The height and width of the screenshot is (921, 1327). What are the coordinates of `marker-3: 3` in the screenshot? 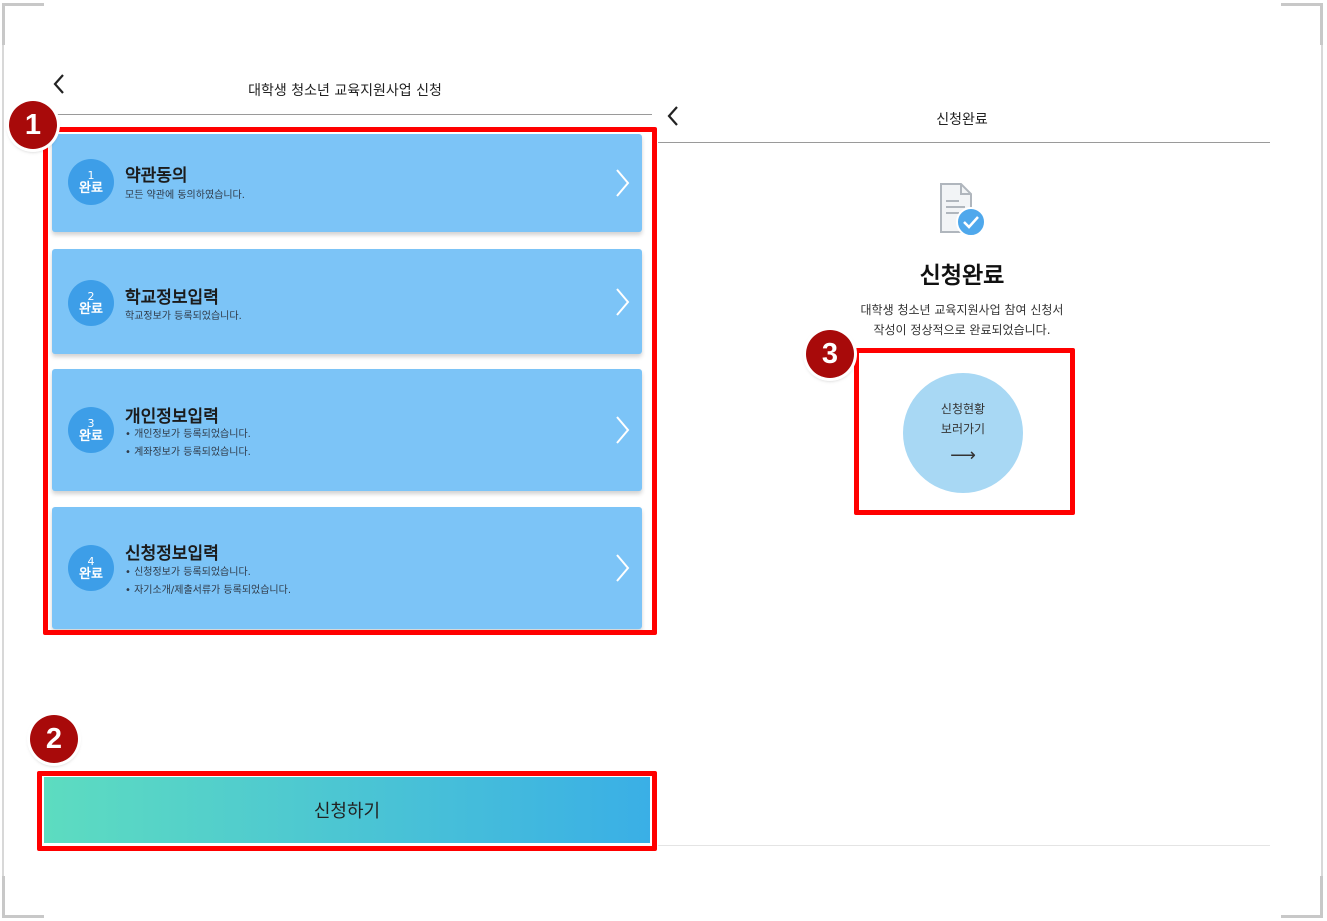 It's located at (830, 354).